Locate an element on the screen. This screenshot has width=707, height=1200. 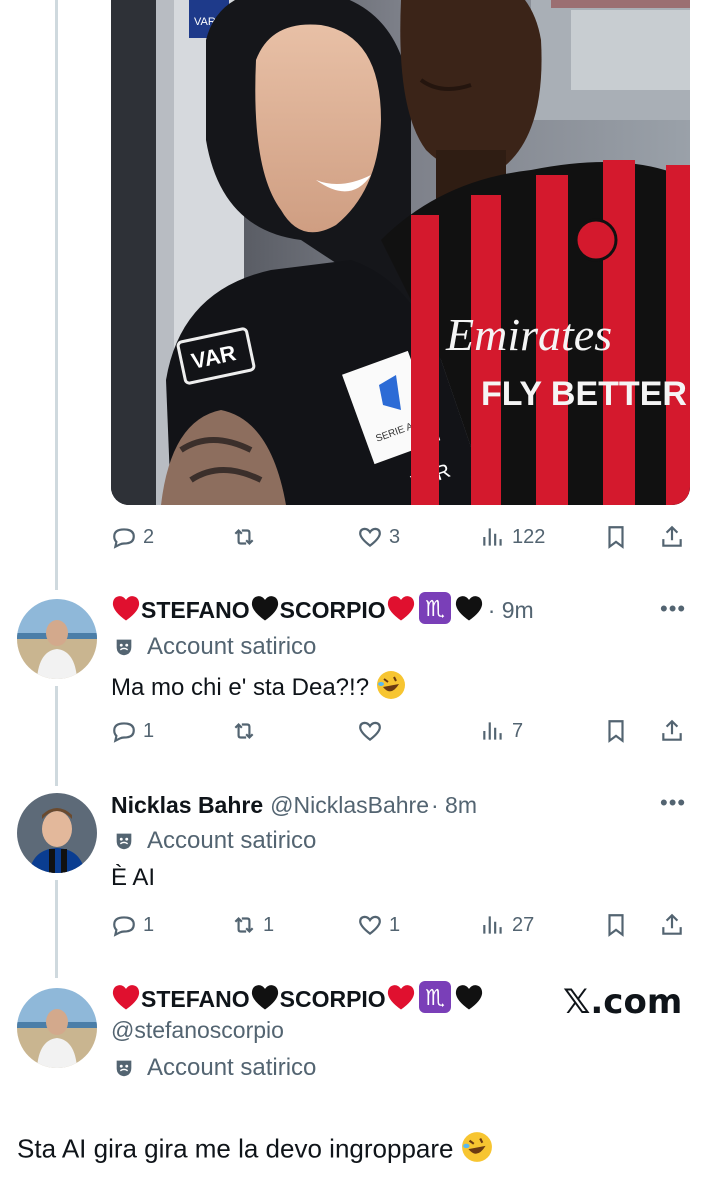
tweet-timestamp: · 9m is located at coordinates (511, 610).